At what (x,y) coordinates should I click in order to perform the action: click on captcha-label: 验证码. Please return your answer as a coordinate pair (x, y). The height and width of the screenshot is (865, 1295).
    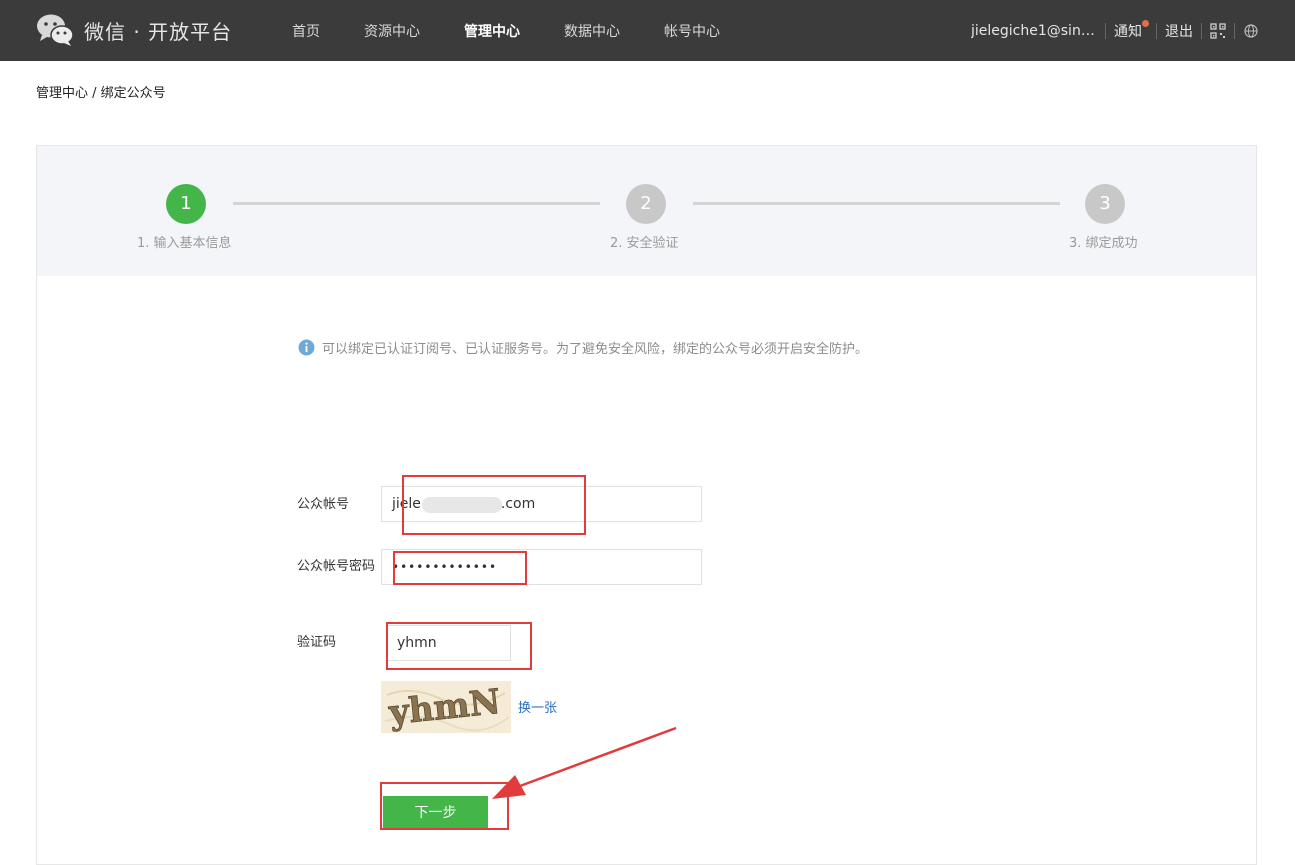
    Looking at the image, I should click on (317, 642).